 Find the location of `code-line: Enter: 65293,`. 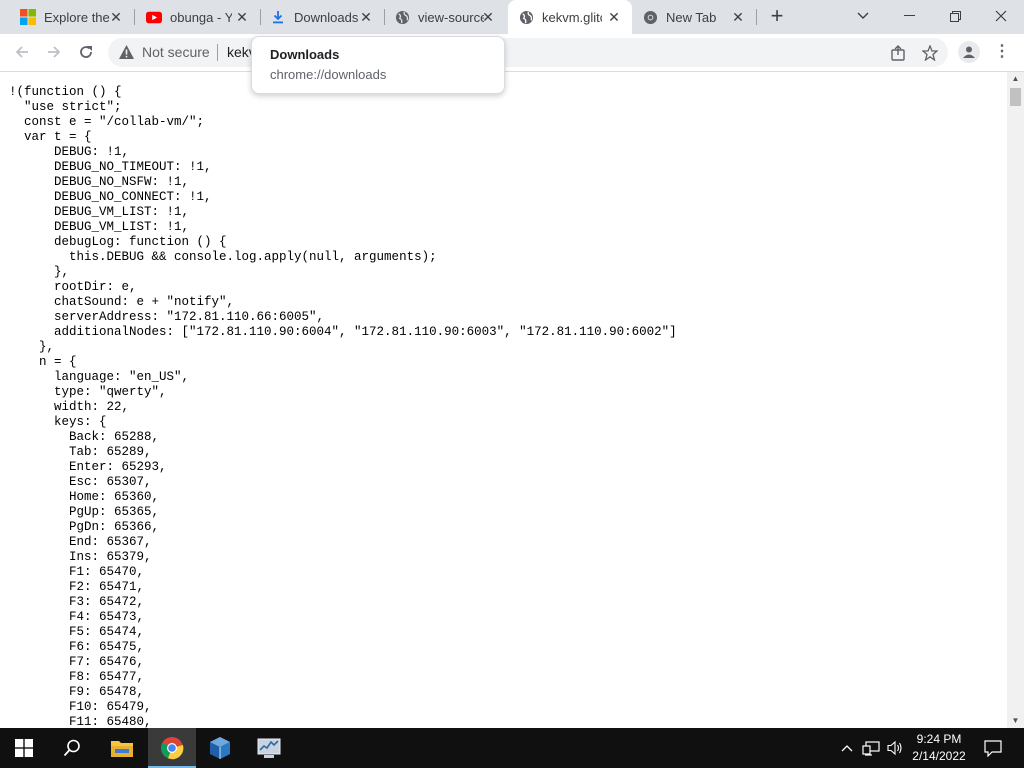

code-line: Enter: 65293, is located at coordinates (88, 467).